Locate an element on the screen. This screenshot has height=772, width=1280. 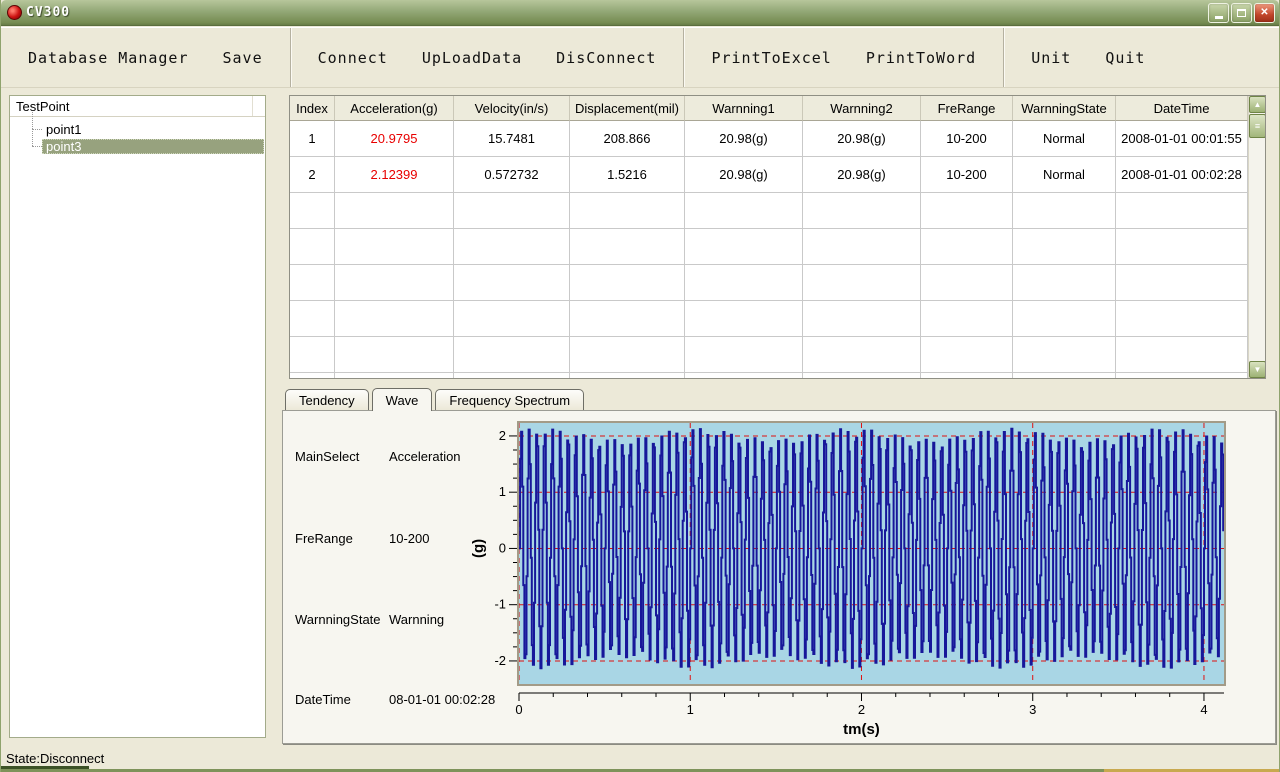
table-cell: 10-200 is located at coordinates (967, 175).